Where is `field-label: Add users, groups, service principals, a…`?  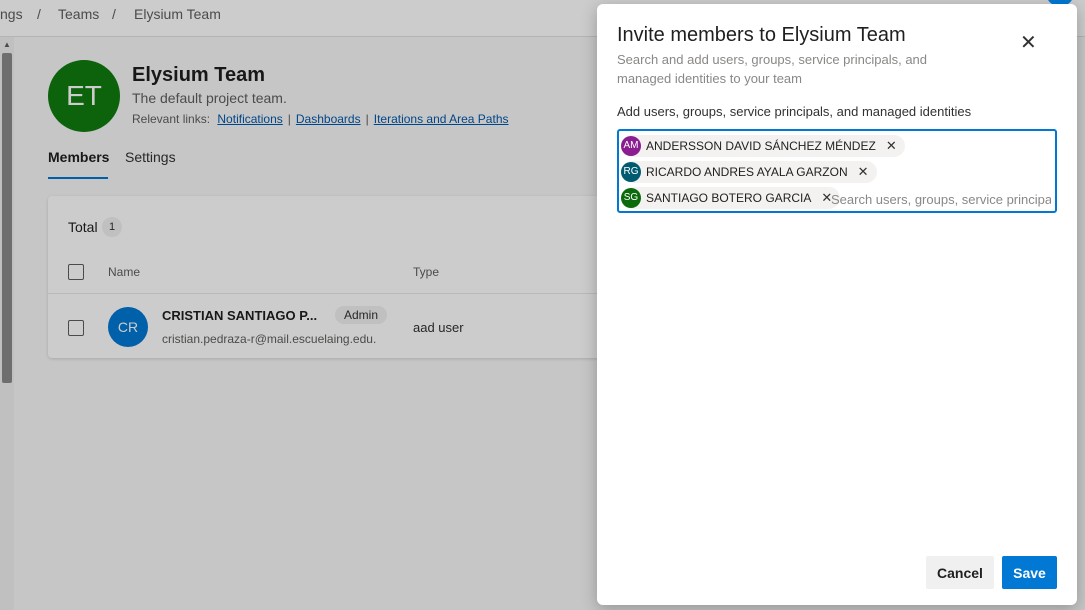
field-label: Add users, groups, service principals, a… is located at coordinates (794, 111).